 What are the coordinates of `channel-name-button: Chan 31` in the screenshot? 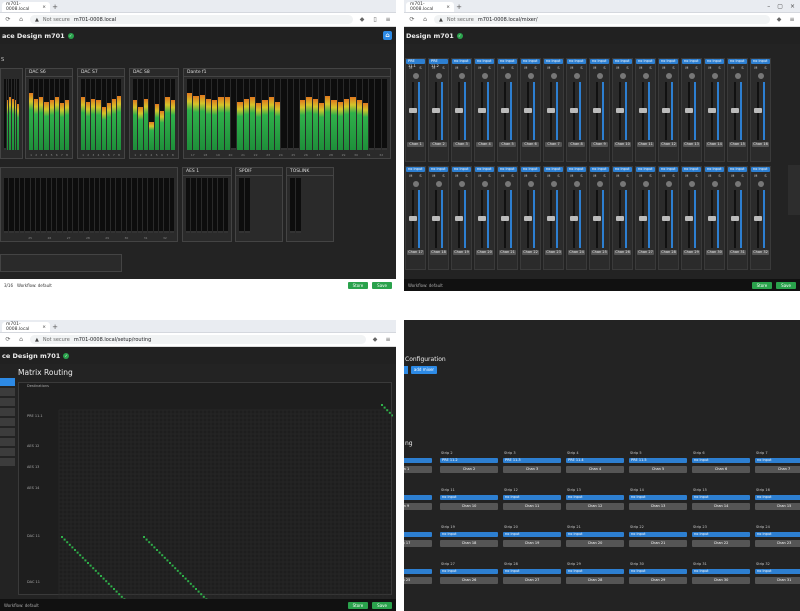 It's located at (737, 252).